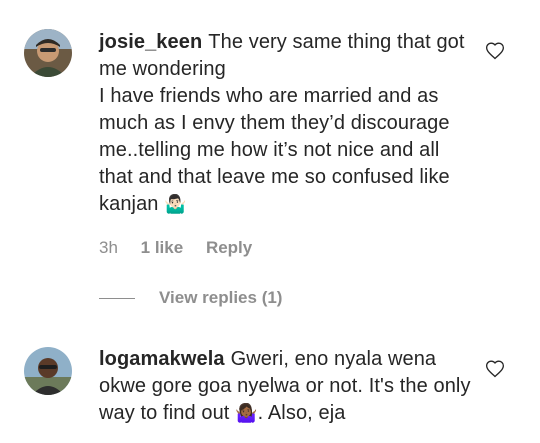  What do you see at coordinates (229, 247) in the screenshot?
I see `reply-button: Reply` at bounding box center [229, 247].